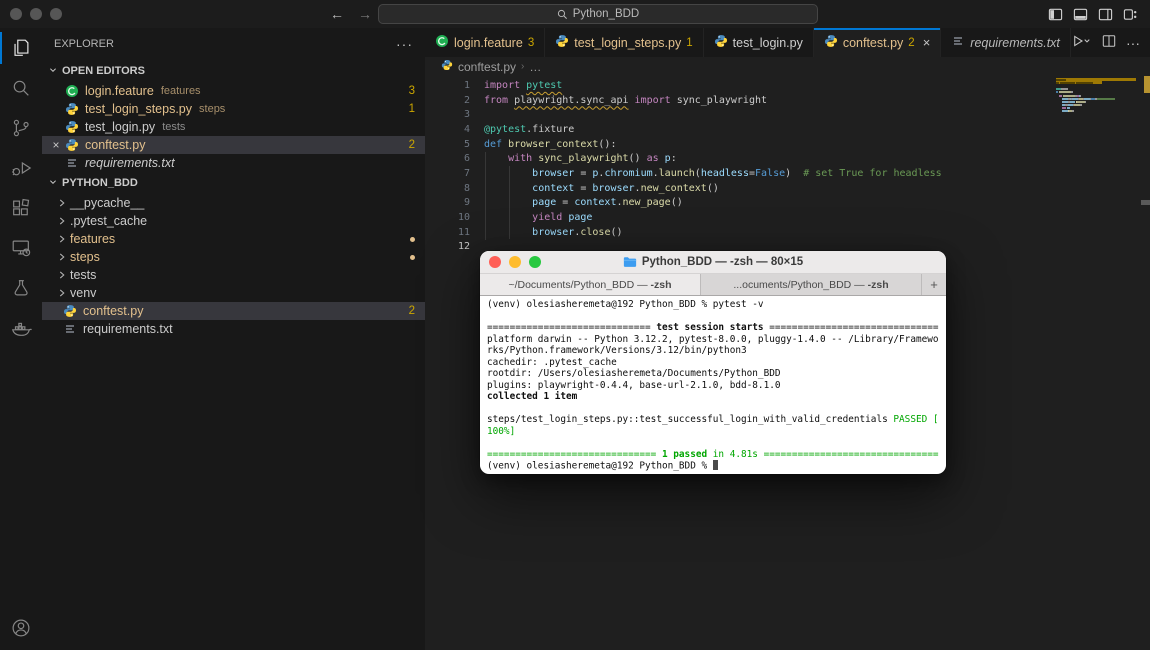  I want to click on code-line-3: 3, so click(787, 114).